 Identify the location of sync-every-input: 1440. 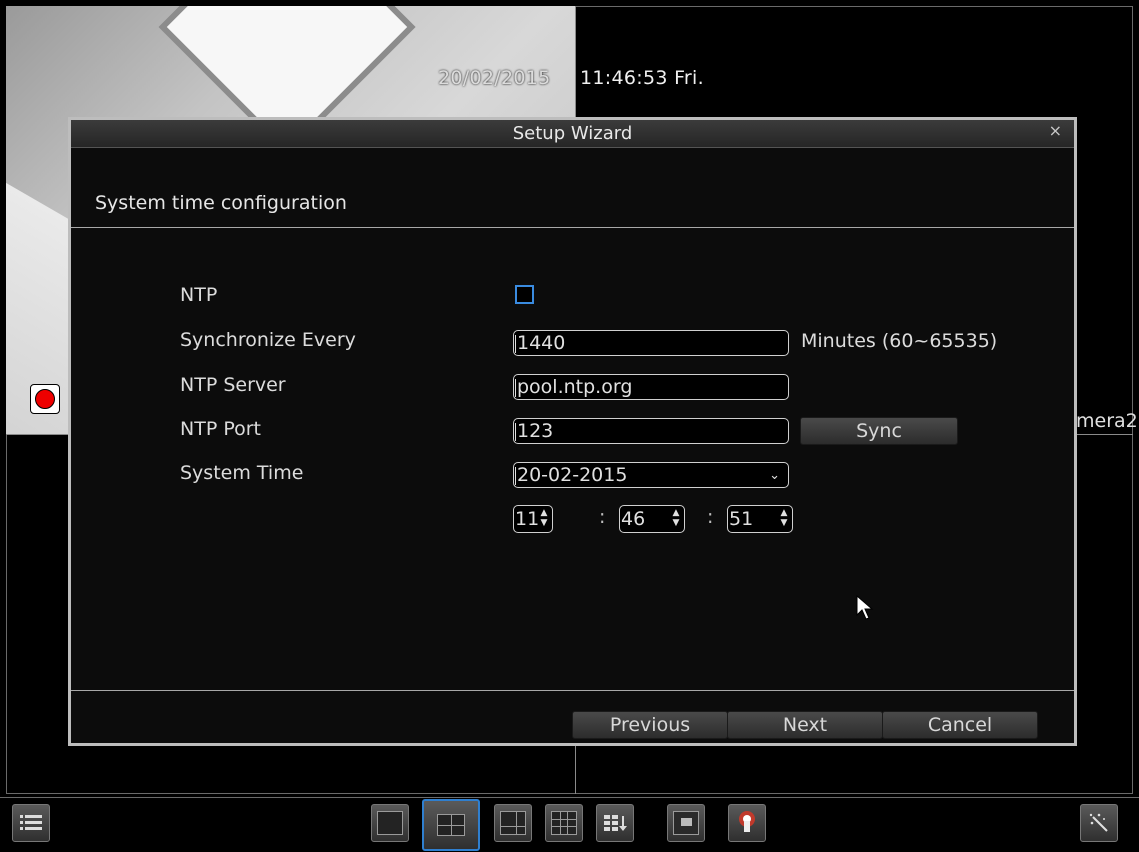
(651, 343).